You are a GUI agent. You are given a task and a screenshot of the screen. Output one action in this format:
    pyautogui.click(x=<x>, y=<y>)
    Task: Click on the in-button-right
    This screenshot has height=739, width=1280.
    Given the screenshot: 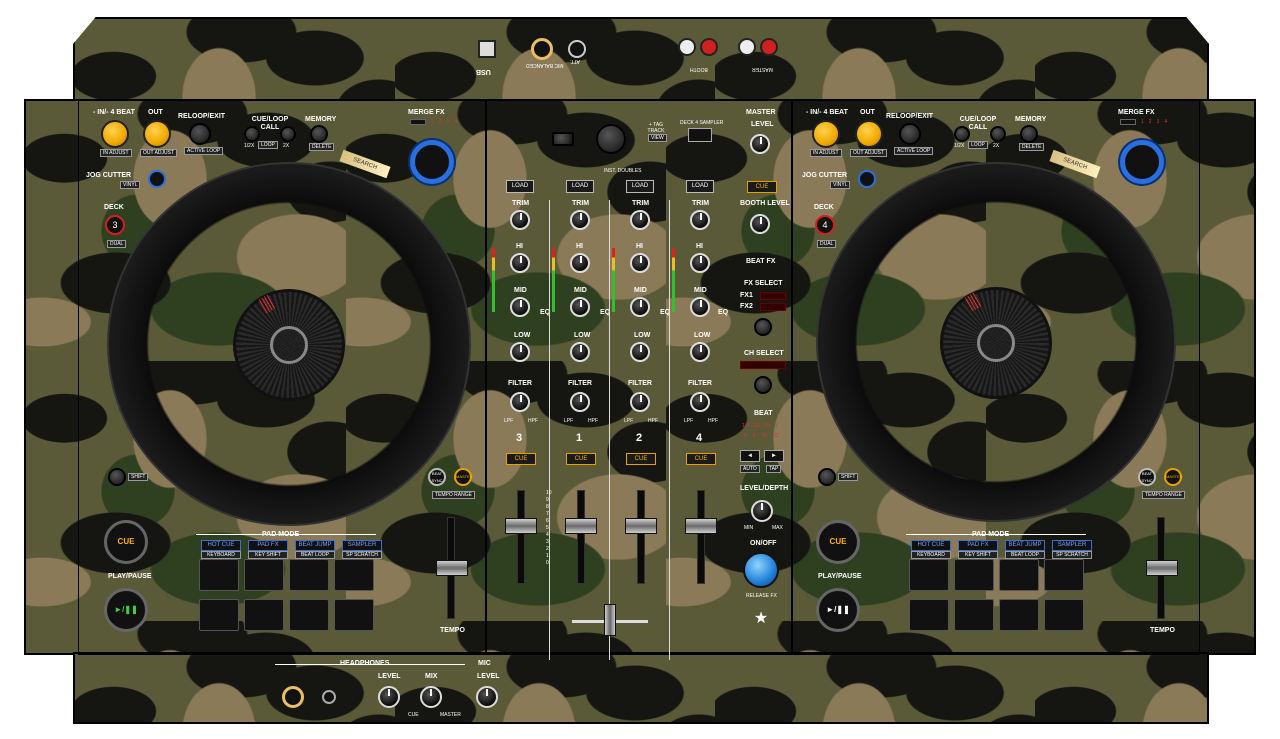 What is the action you would take?
    pyautogui.click(x=826, y=134)
    